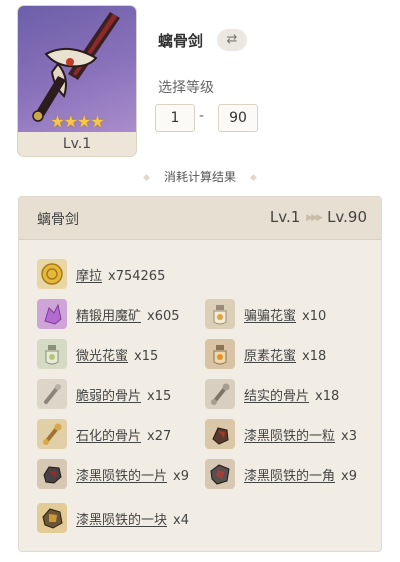 Image resolution: width=400 pixels, height=562 pixels. I want to click on material-item: 骗骗花蜜 x10, so click(265, 314).